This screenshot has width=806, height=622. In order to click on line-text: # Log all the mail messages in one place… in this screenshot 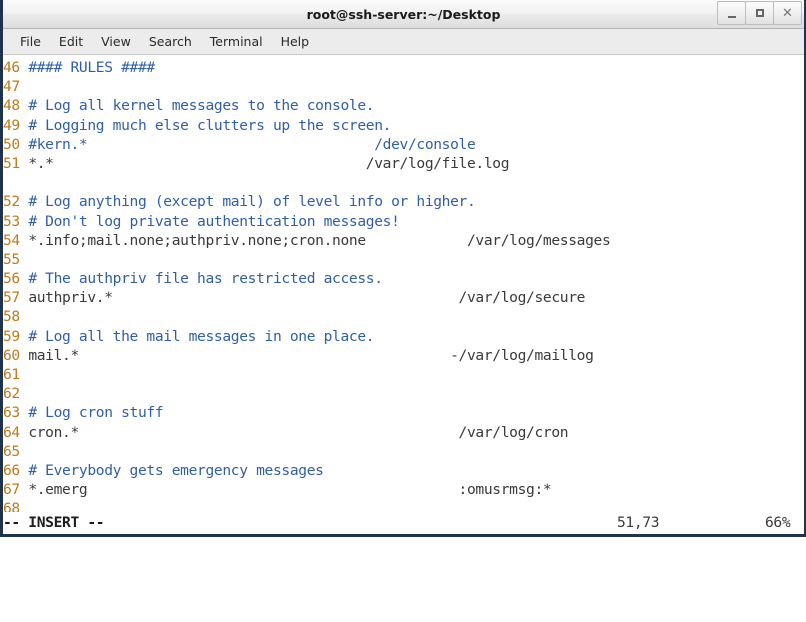, I will do `click(201, 336)`.